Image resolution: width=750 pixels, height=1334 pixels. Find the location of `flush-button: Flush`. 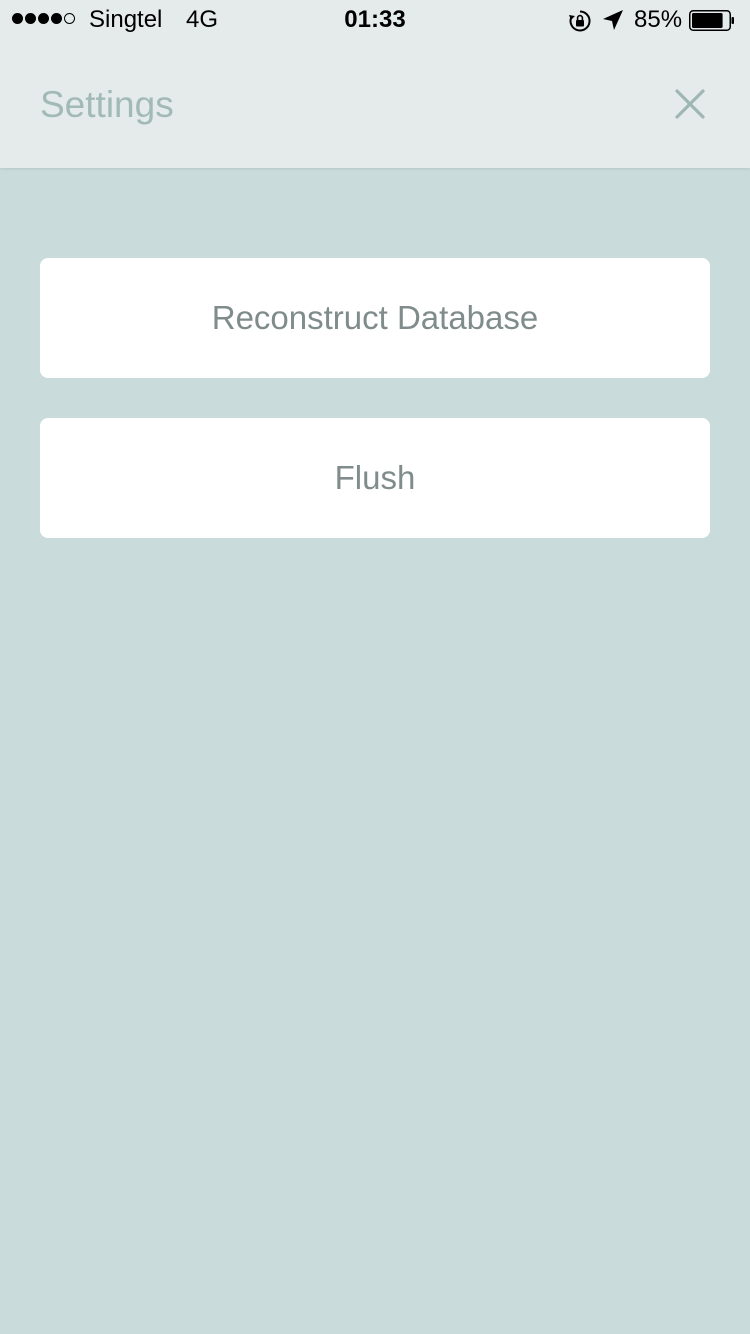

flush-button: Flush is located at coordinates (375, 478).